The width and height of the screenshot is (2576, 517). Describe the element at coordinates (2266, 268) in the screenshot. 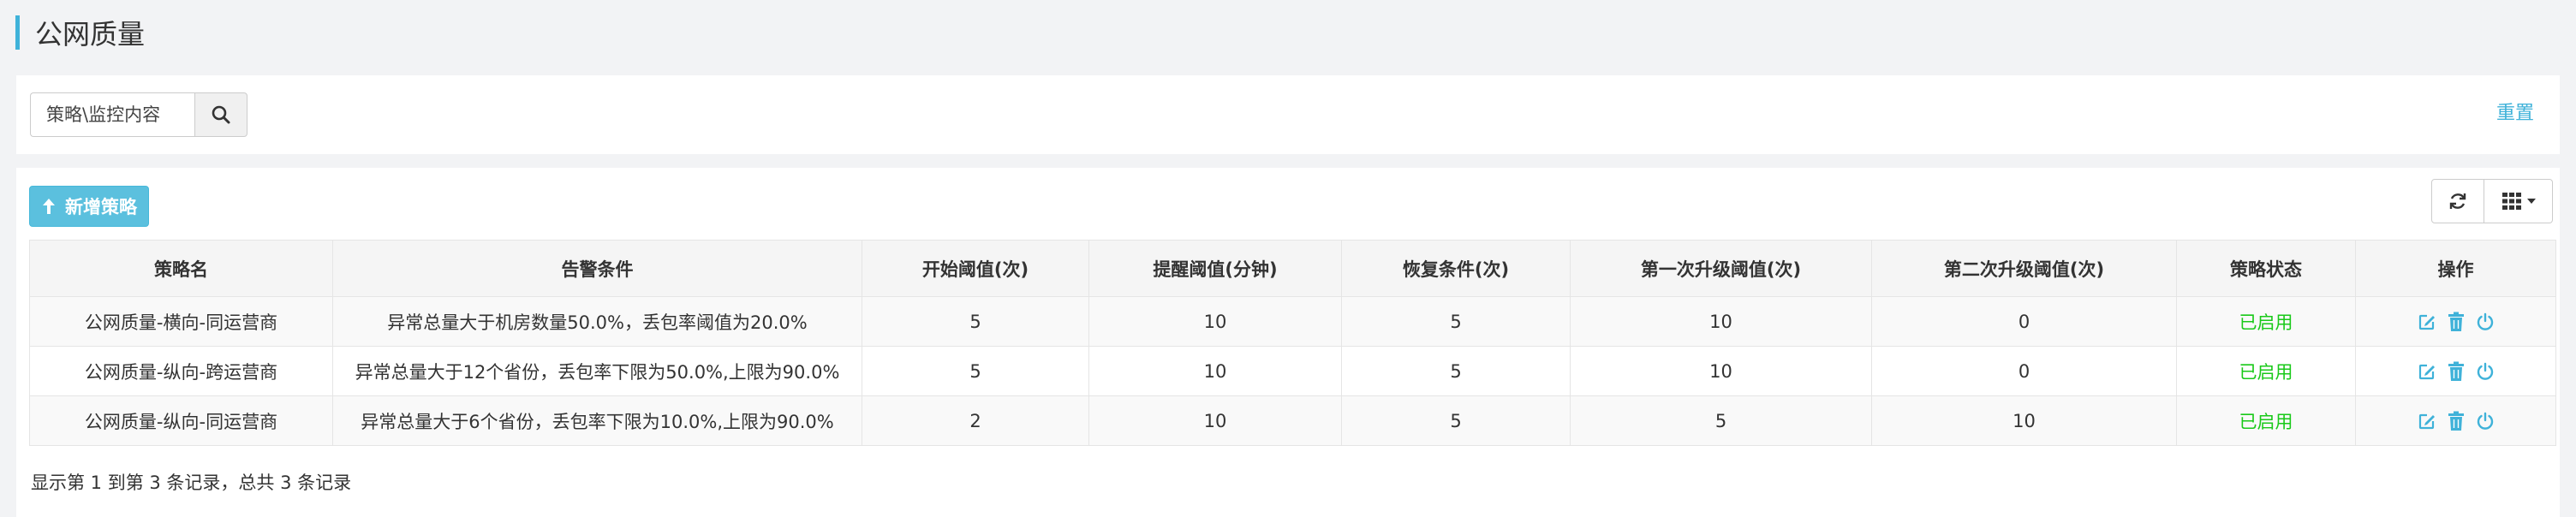

I see `column-header: 策略状态` at that location.